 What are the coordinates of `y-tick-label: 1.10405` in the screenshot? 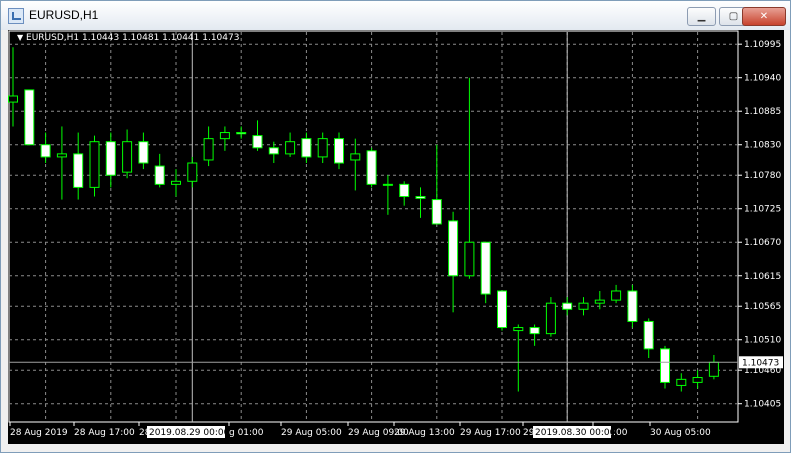 It's located at (762, 405).